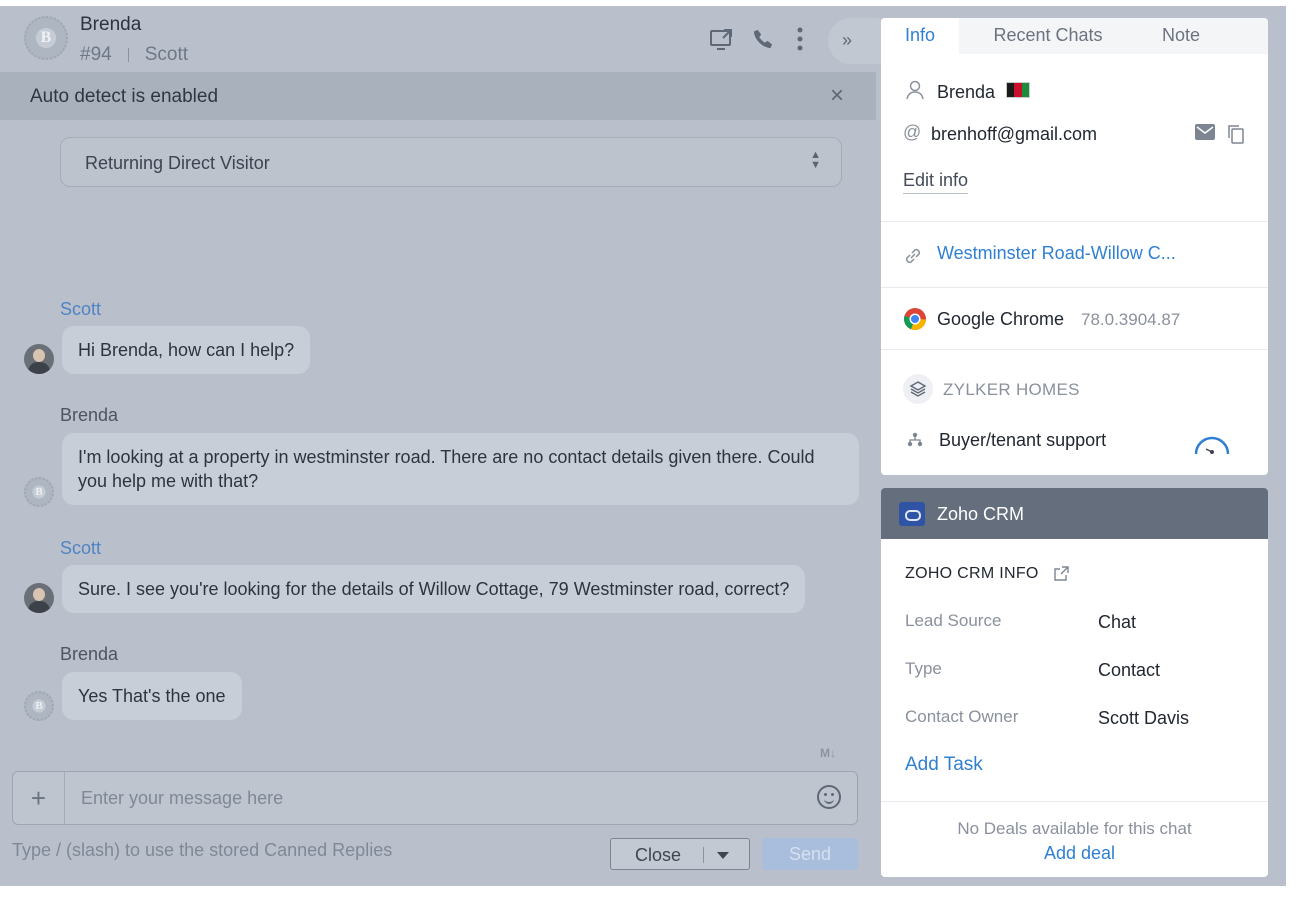 This screenshot has width=1300, height=908. Describe the element at coordinates (815, 160) in the screenshot. I see `select-arrows-icon: ▲ ▼` at that location.